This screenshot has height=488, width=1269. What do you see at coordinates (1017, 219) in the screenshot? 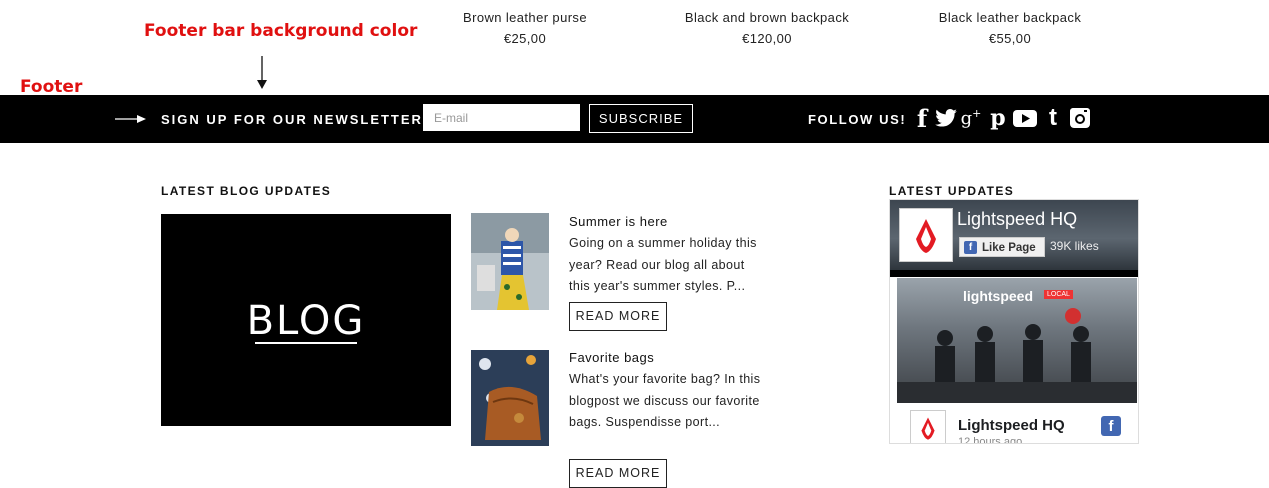
I see `facebook-page-name: Lightspeed HQ` at bounding box center [1017, 219].